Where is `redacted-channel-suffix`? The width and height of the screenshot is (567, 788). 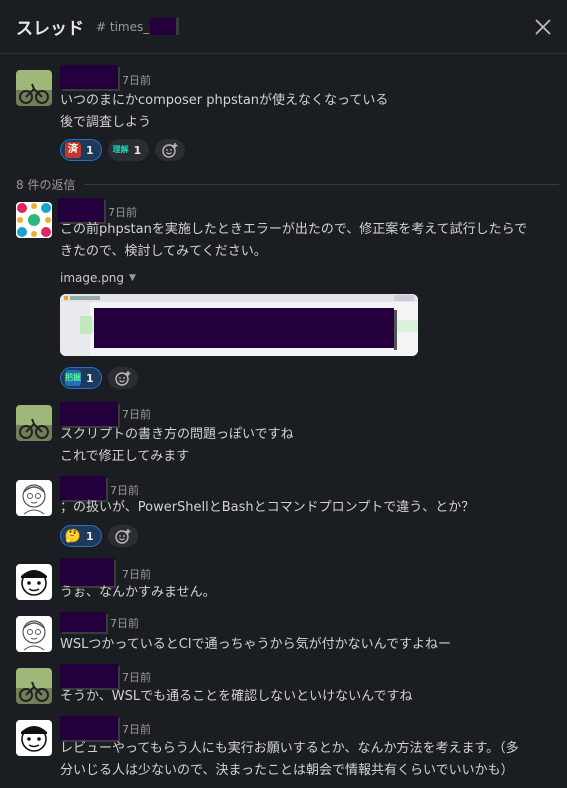 redacted-channel-suffix is located at coordinates (165, 26).